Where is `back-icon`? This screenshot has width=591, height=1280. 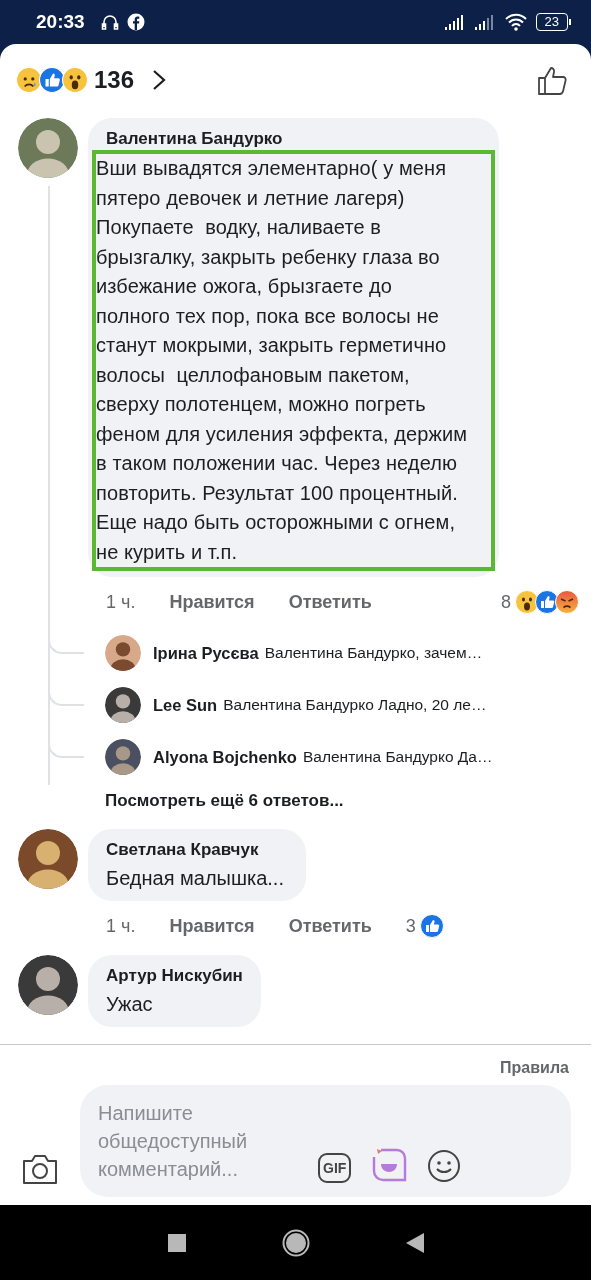 back-icon is located at coordinates (414, 1242).